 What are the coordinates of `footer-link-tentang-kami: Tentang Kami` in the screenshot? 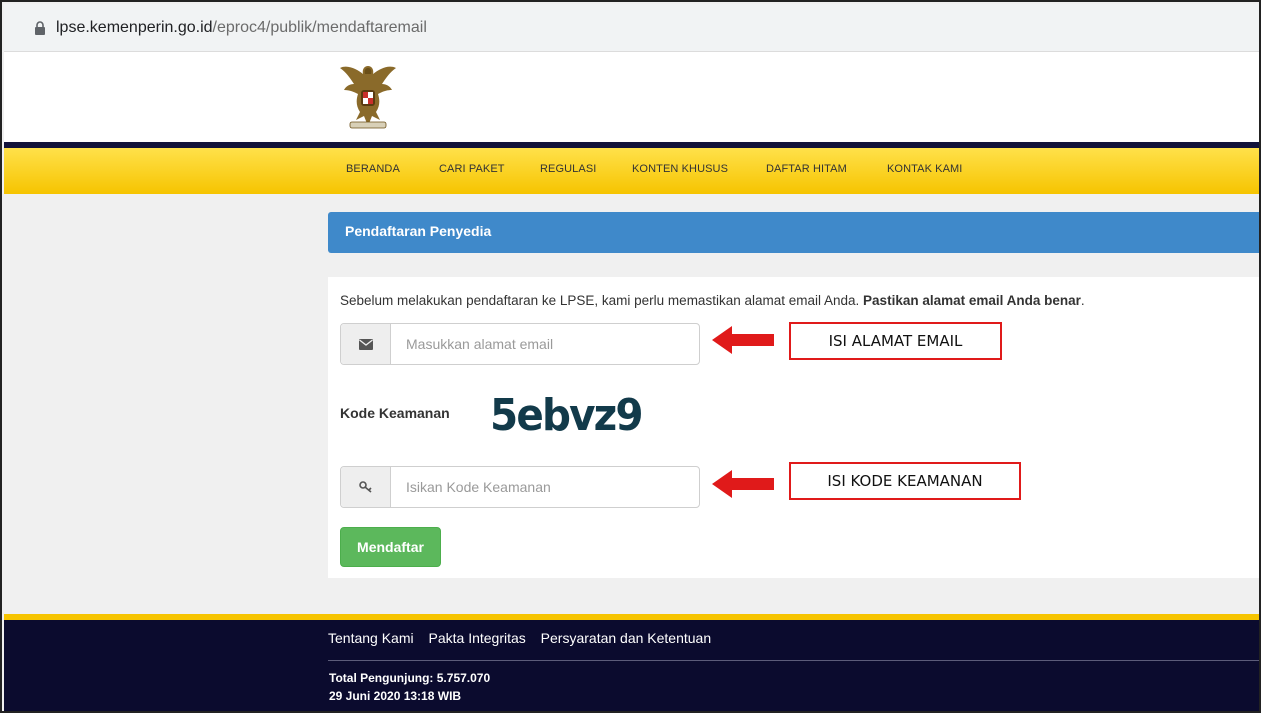 It's located at (371, 638).